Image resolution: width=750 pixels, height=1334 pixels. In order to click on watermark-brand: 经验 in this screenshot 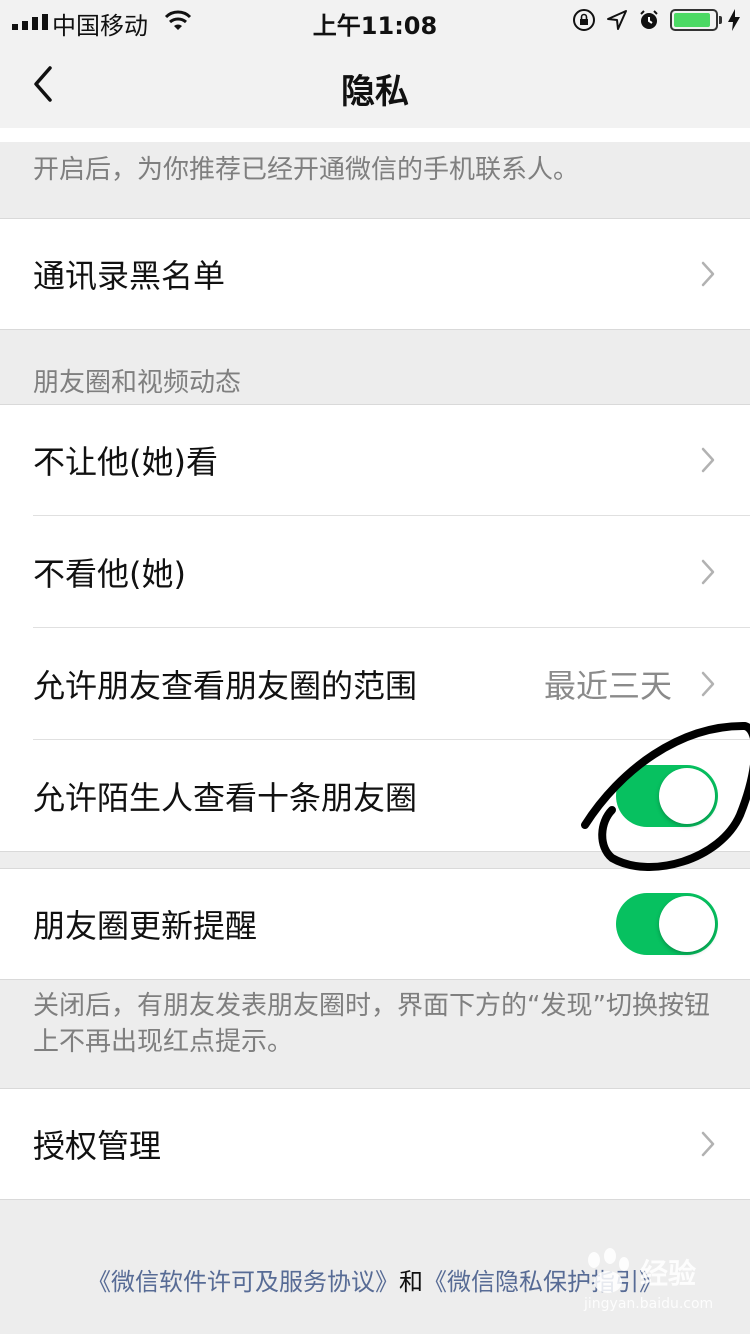, I will do `click(668, 1273)`.